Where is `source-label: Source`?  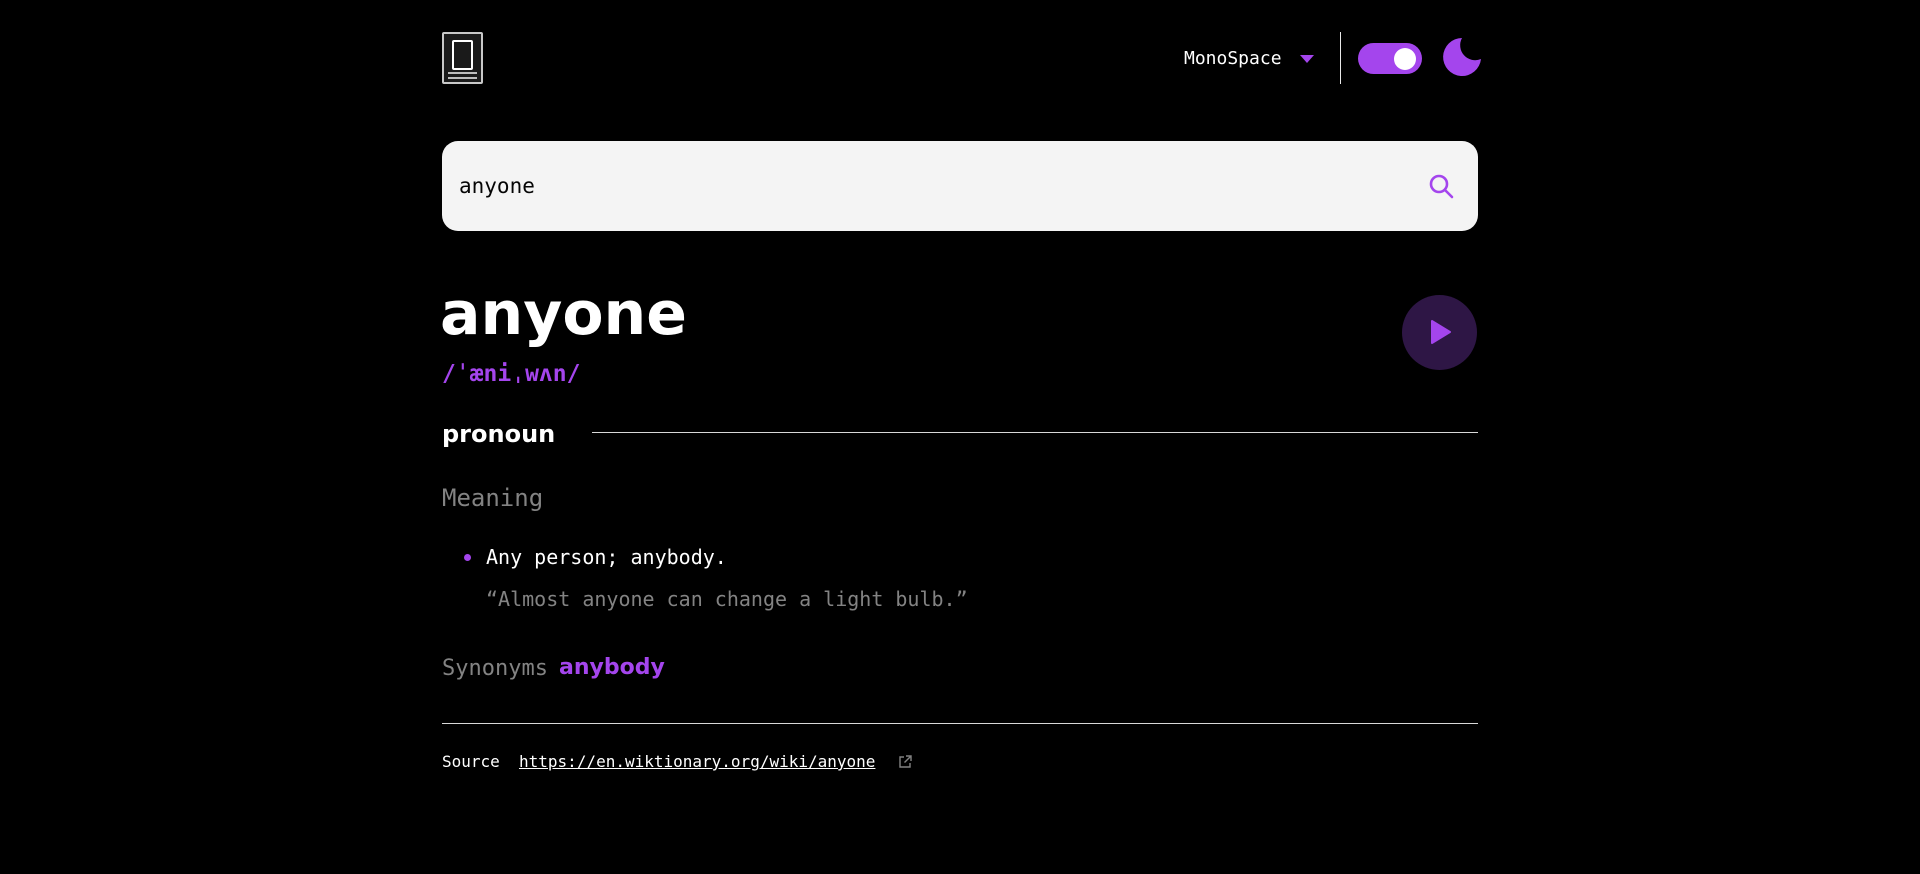 source-label: Source is located at coordinates (471, 761).